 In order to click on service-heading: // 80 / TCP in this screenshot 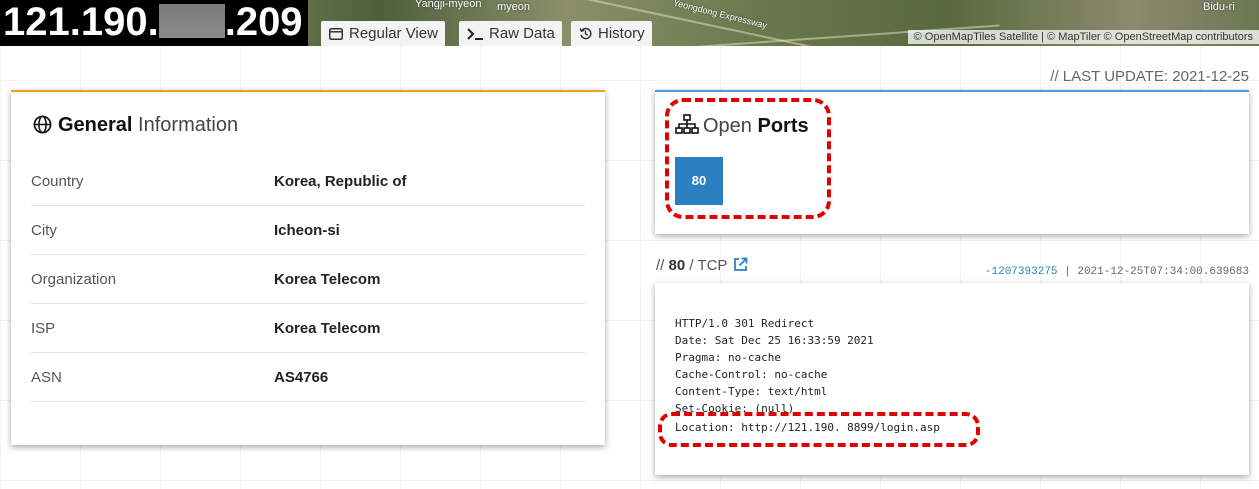, I will do `click(702, 266)`.